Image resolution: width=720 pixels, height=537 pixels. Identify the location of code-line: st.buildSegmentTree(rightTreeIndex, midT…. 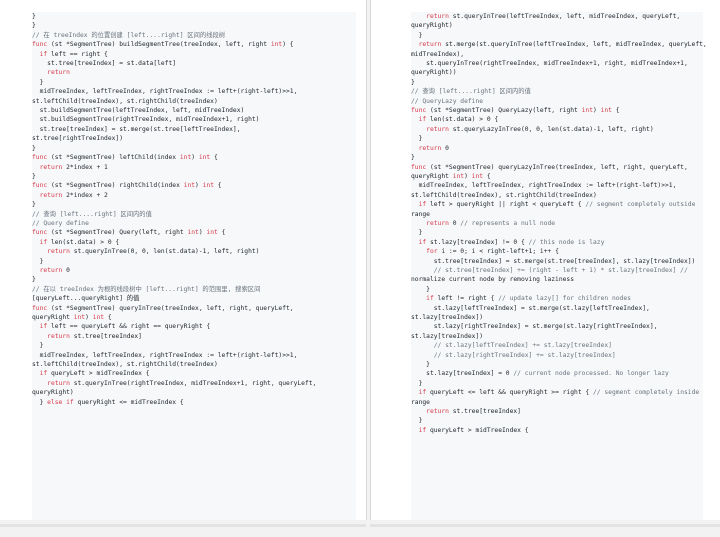
(146, 120).